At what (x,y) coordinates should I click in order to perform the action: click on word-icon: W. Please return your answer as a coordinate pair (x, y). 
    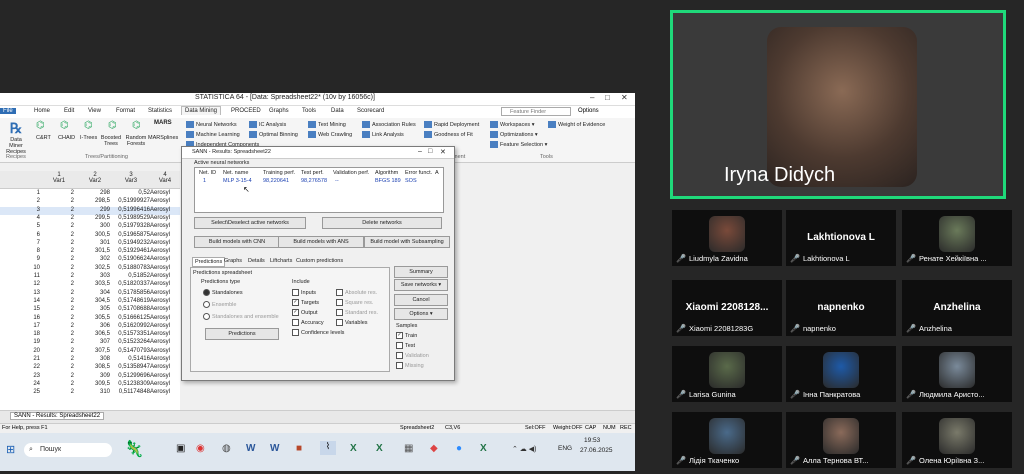
    Looking at the image, I should click on (250, 448).